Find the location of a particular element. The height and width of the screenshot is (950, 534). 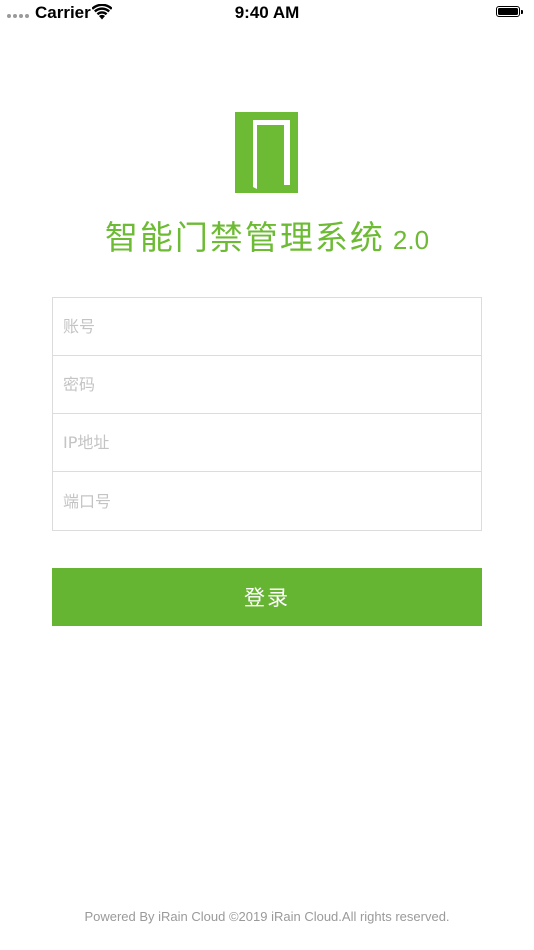

battery-tip is located at coordinates (522, 11).